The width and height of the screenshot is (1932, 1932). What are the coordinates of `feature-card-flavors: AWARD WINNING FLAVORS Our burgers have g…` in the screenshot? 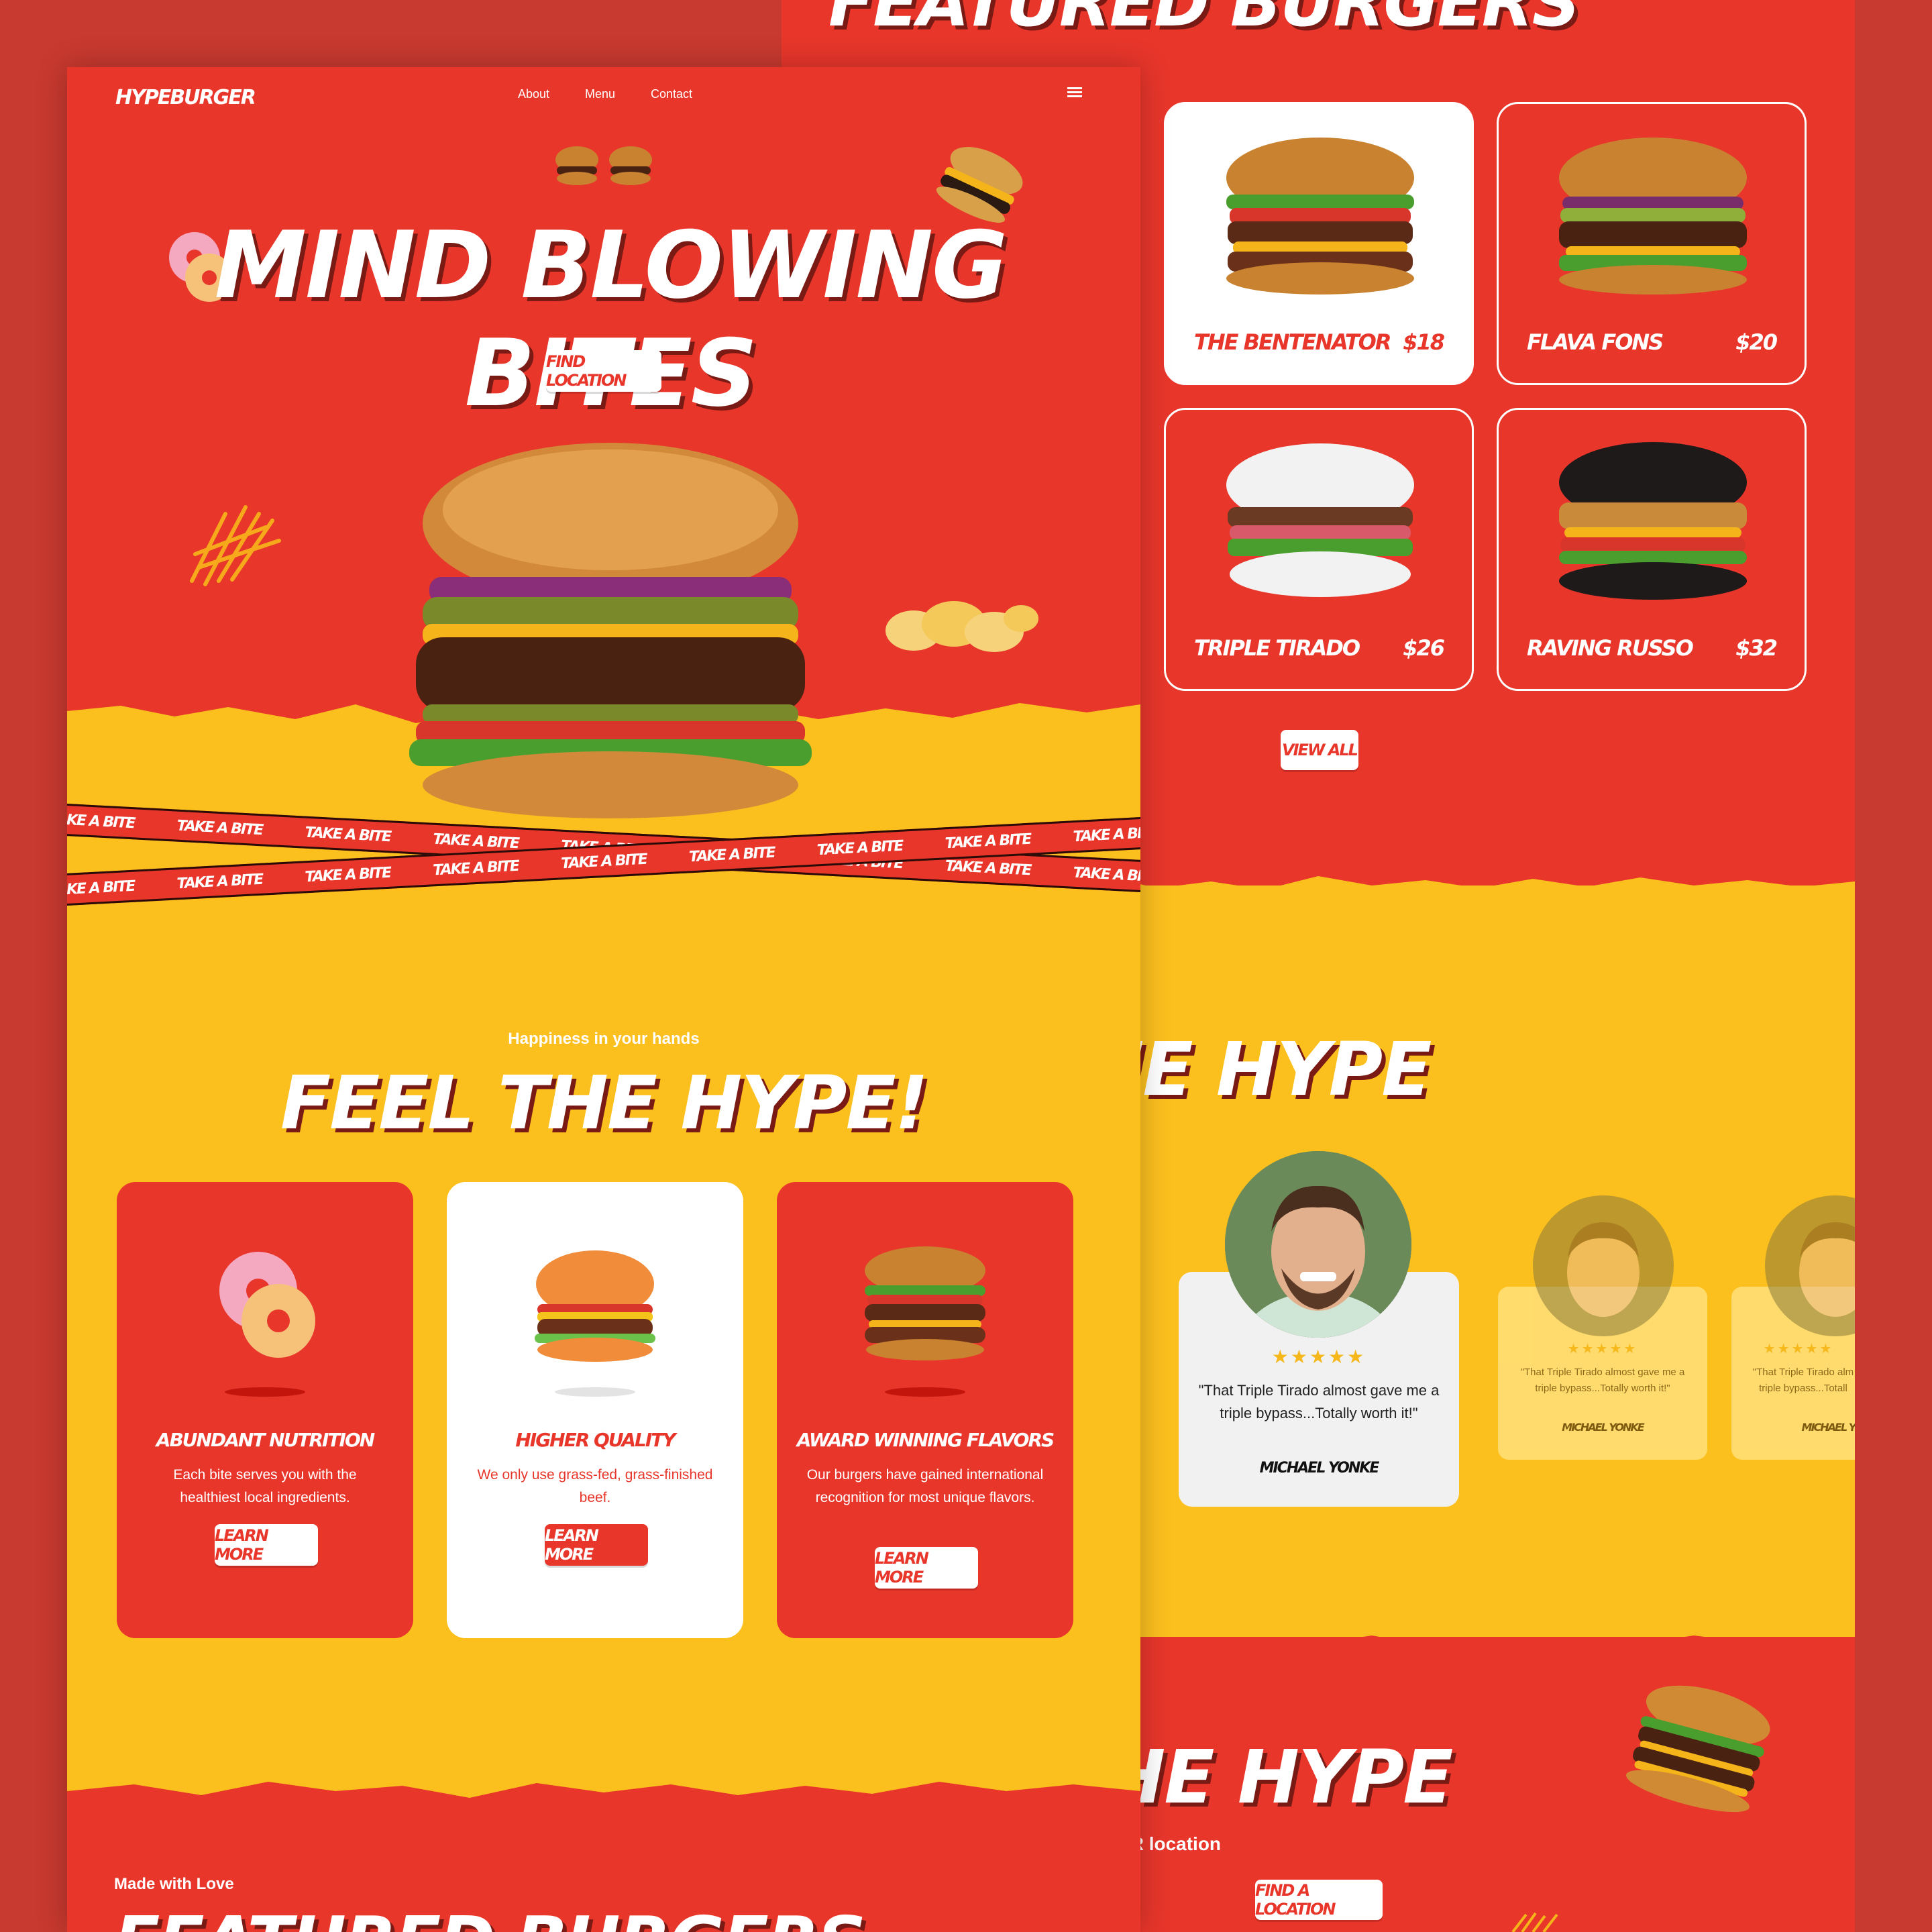 It's located at (925, 1410).